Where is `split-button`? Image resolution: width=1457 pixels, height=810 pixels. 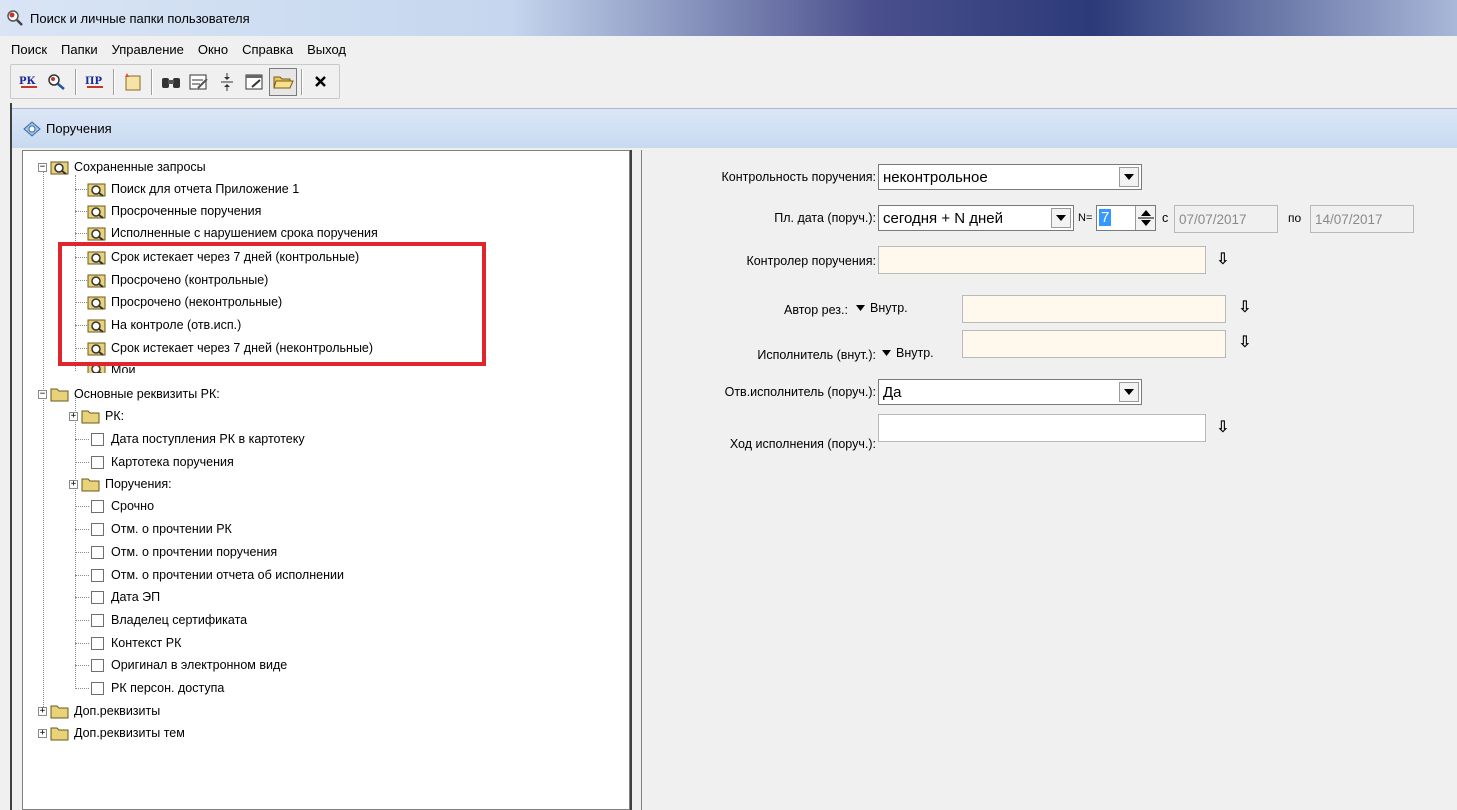
split-button is located at coordinates (227, 82).